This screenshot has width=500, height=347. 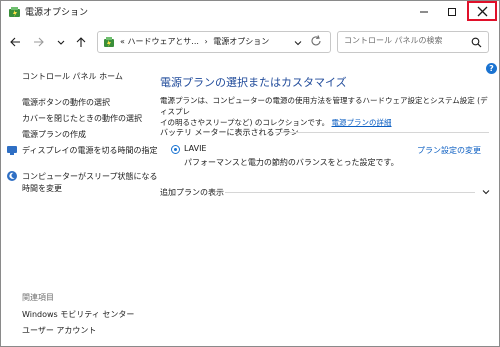 I want to click on plan-description: パフォーマンスと電力の節約のバランスをとった設定です。, so click(x=291, y=162).